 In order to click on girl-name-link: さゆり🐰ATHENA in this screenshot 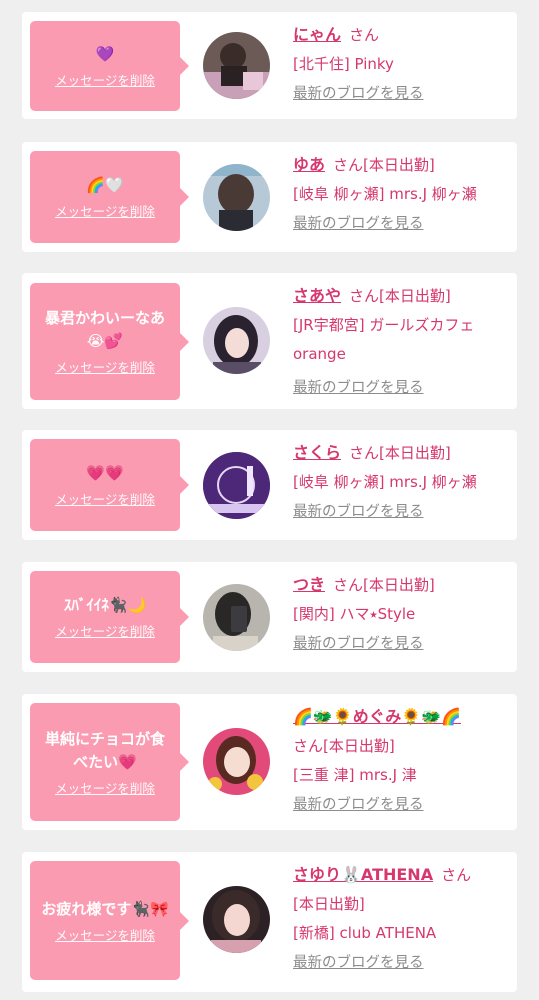, I will do `click(363, 874)`.